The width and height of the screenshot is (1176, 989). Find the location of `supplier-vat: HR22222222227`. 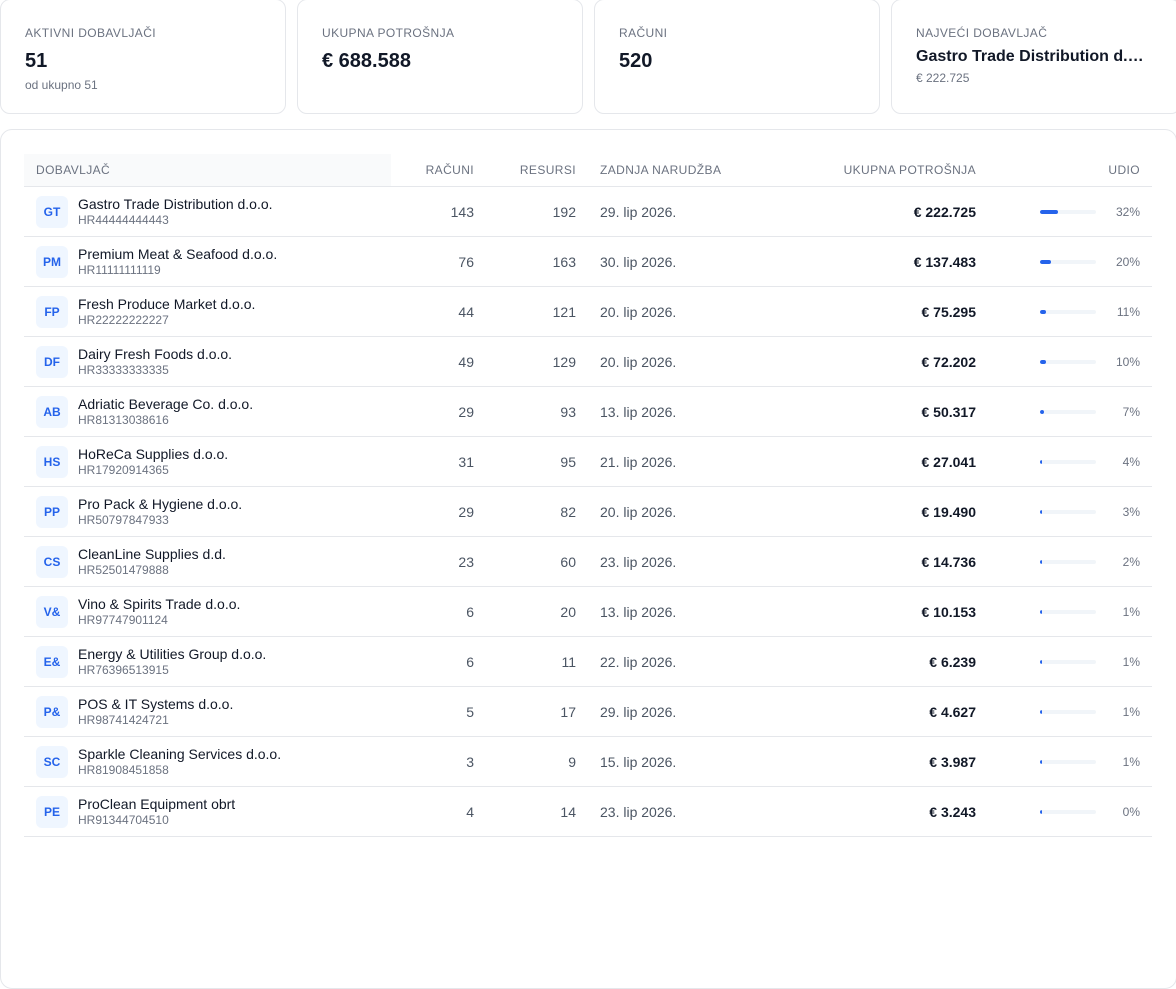

supplier-vat: HR22222222227 is located at coordinates (123, 319).